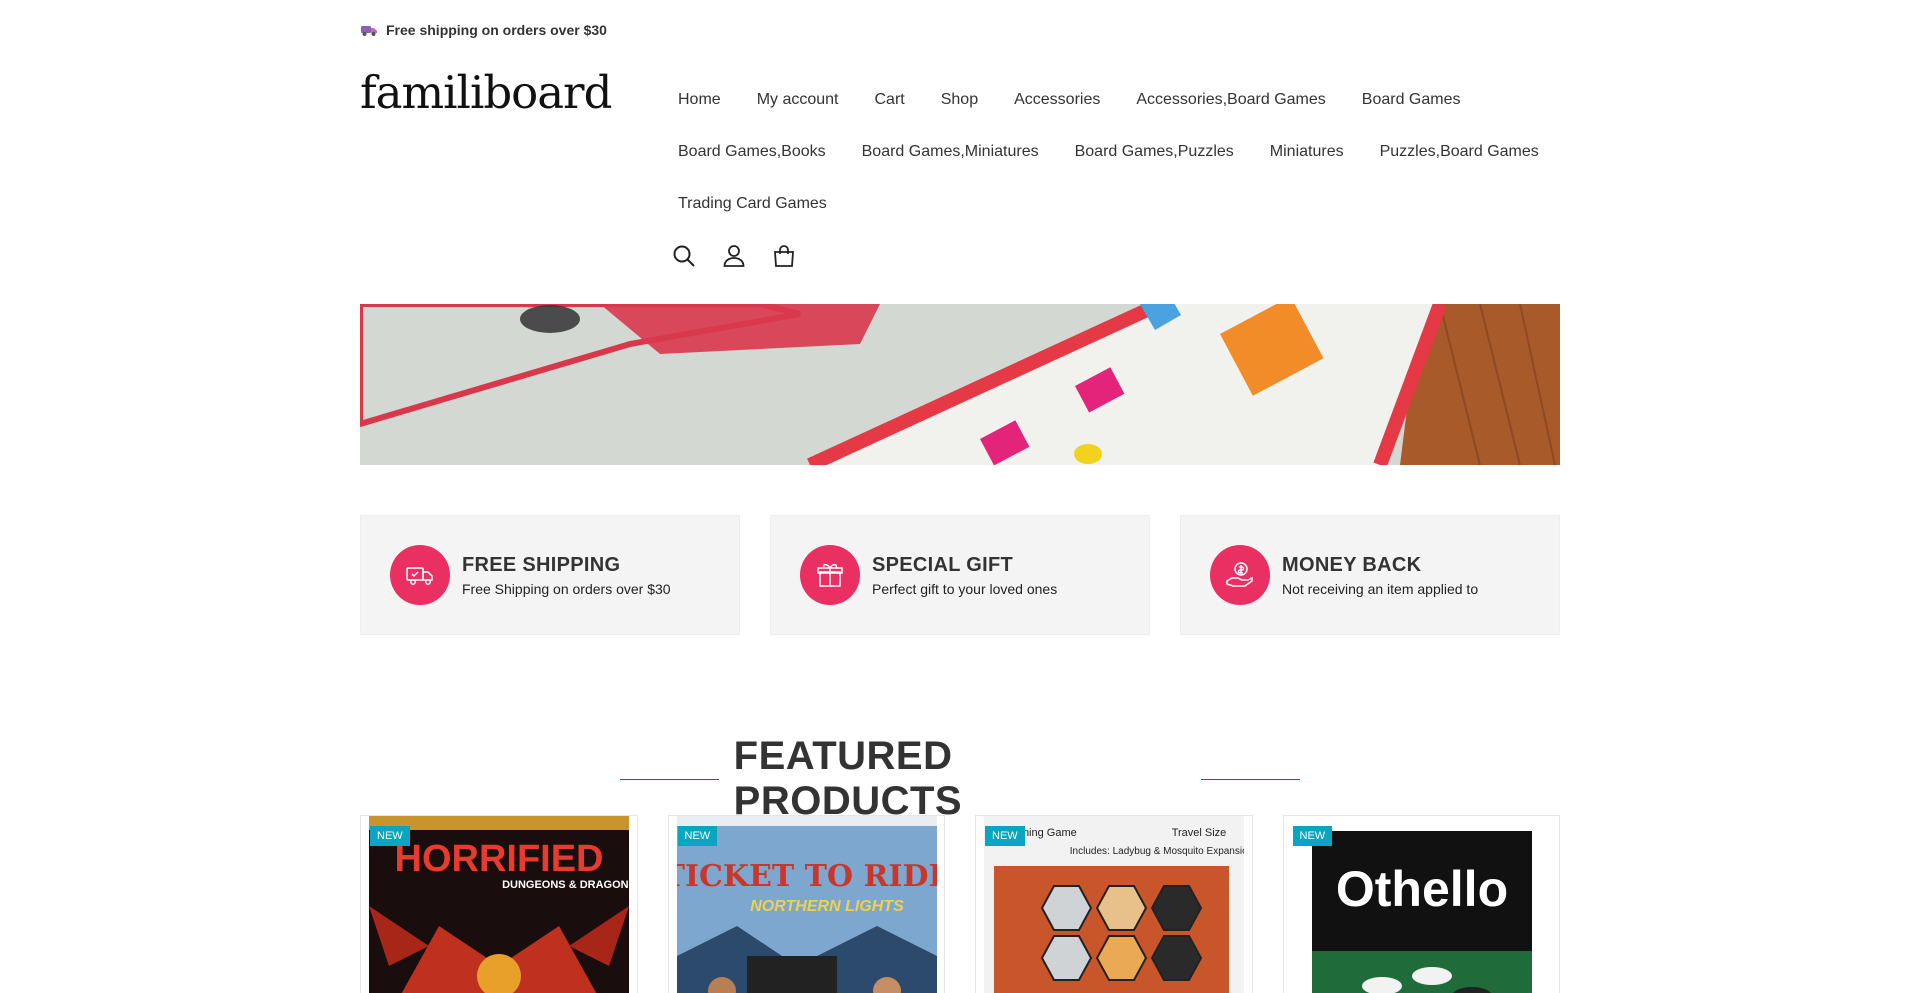 The width and height of the screenshot is (1920, 993). I want to click on product-image-title: HORRIFIED, so click(499, 859).